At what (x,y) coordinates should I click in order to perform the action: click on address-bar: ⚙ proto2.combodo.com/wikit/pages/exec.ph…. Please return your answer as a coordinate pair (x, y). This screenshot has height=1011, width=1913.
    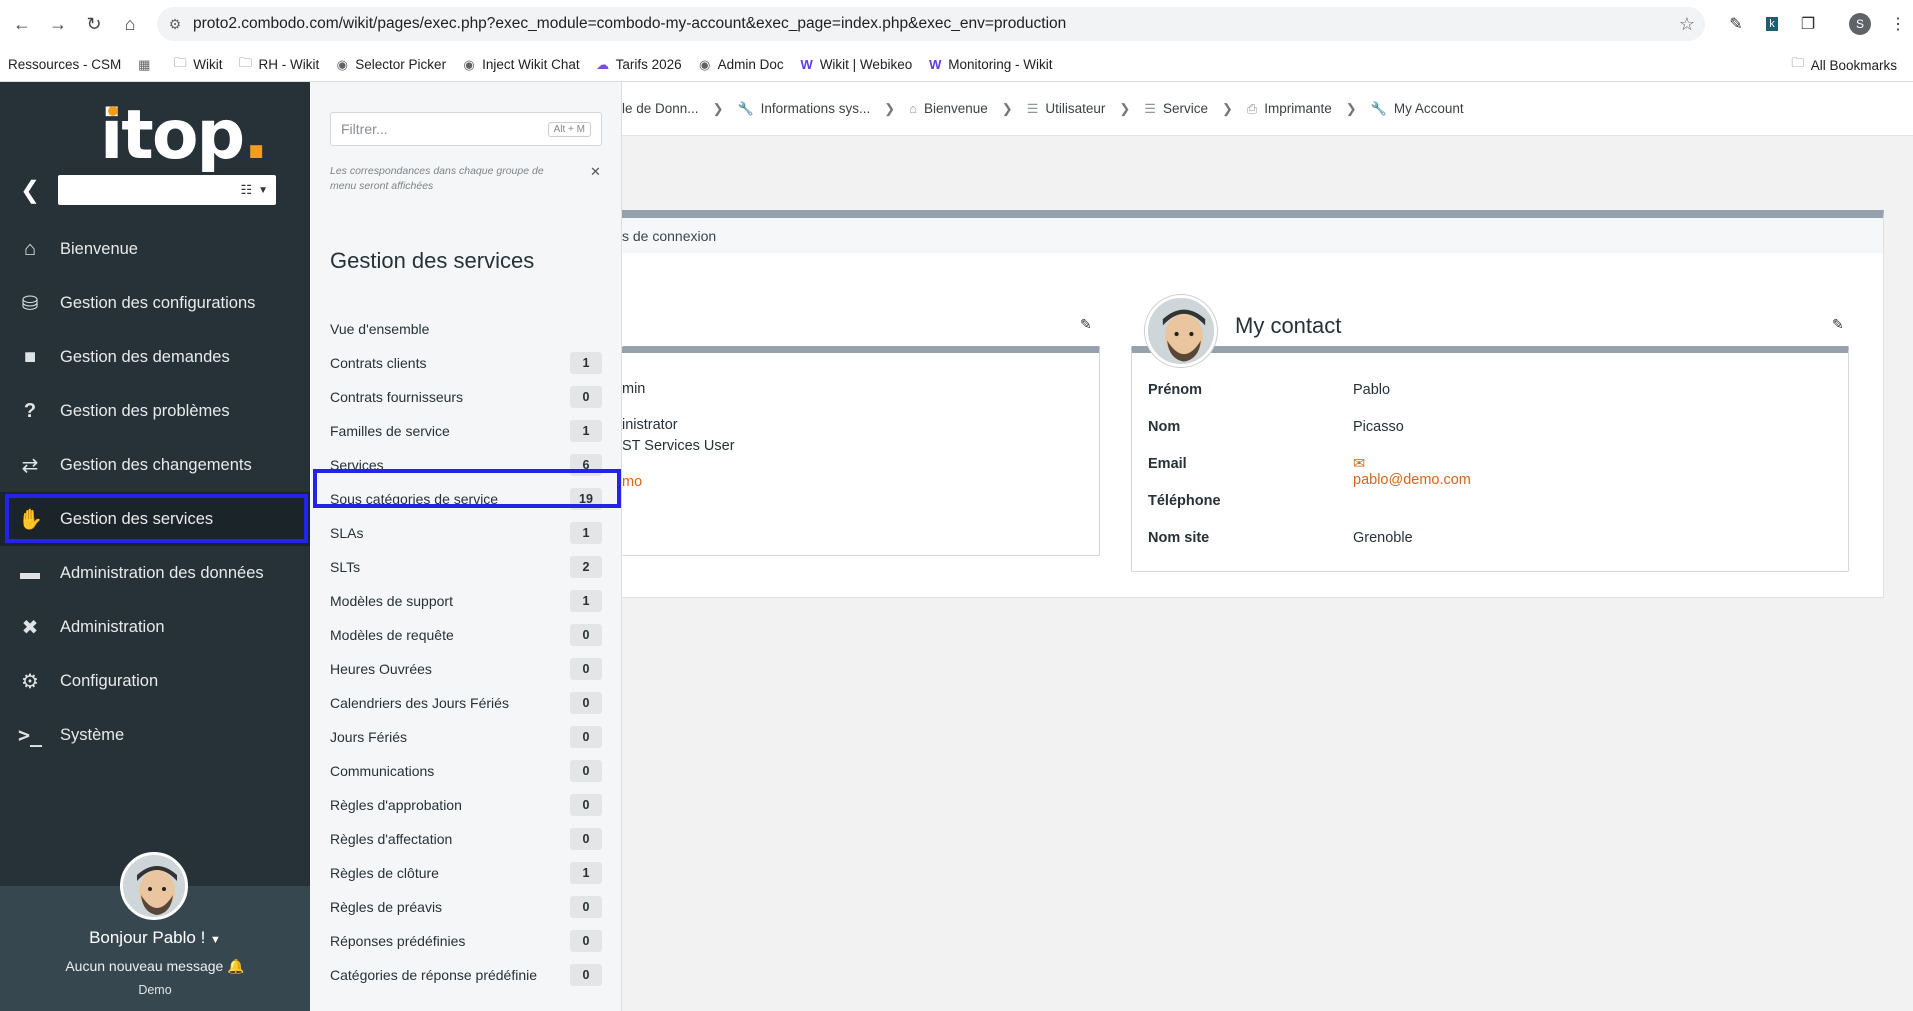
    Looking at the image, I should click on (931, 24).